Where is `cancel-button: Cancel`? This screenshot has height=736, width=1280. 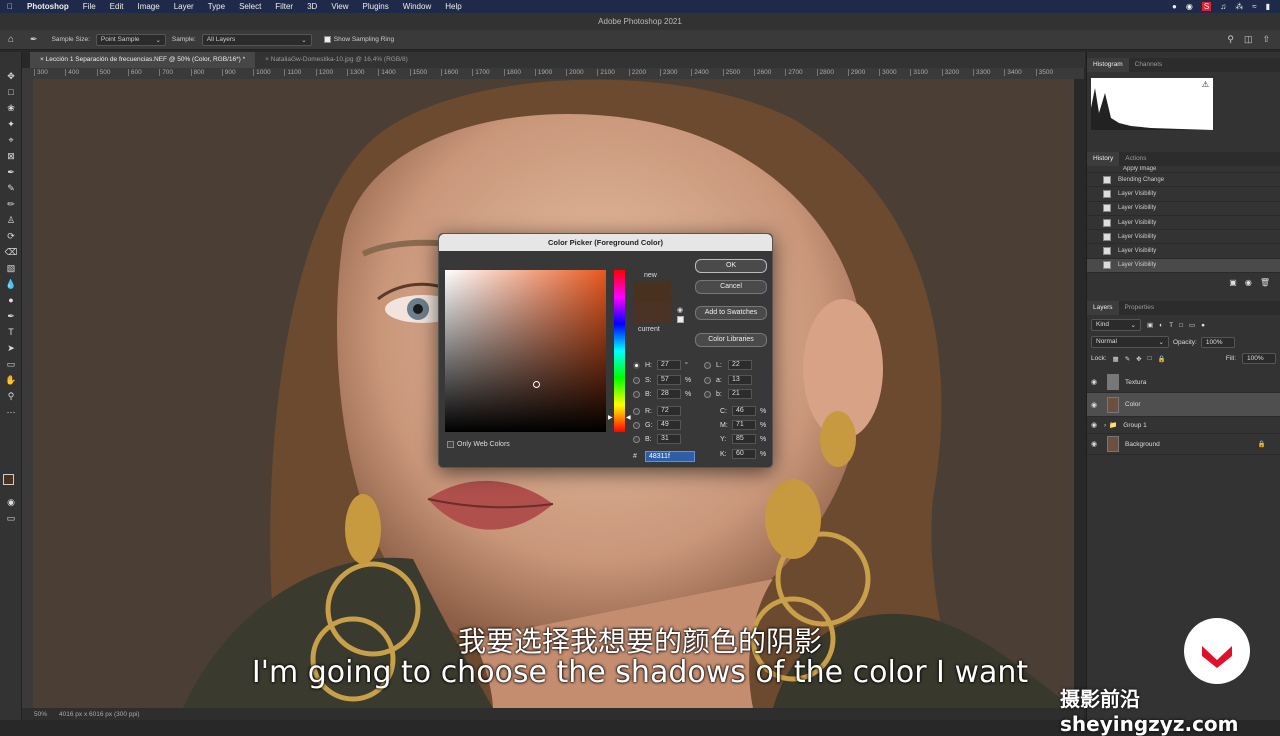
cancel-button: Cancel is located at coordinates (731, 287).